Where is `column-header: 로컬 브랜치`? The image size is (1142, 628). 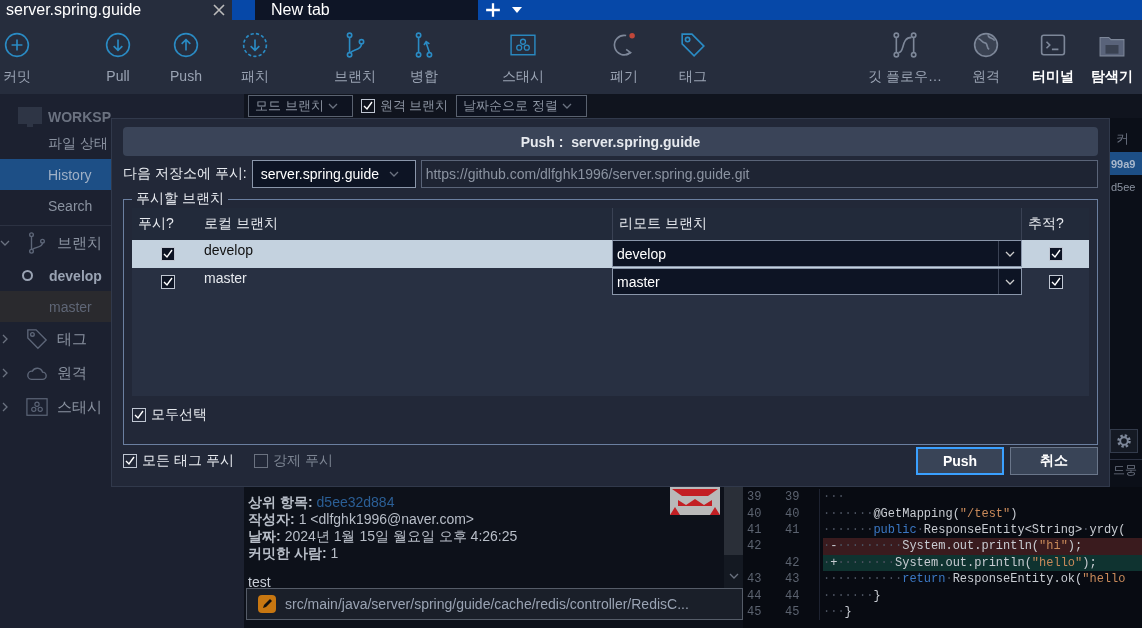 column-header: 로컬 브랜치 is located at coordinates (241, 223).